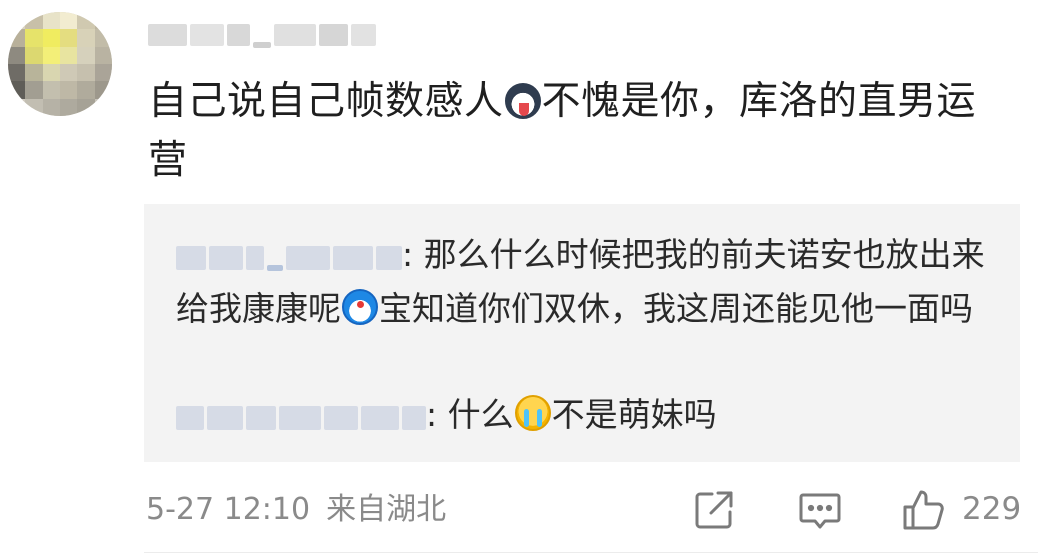 This screenshot has height=560, width=1038. I want to click on share-icon, so click(714, 510).